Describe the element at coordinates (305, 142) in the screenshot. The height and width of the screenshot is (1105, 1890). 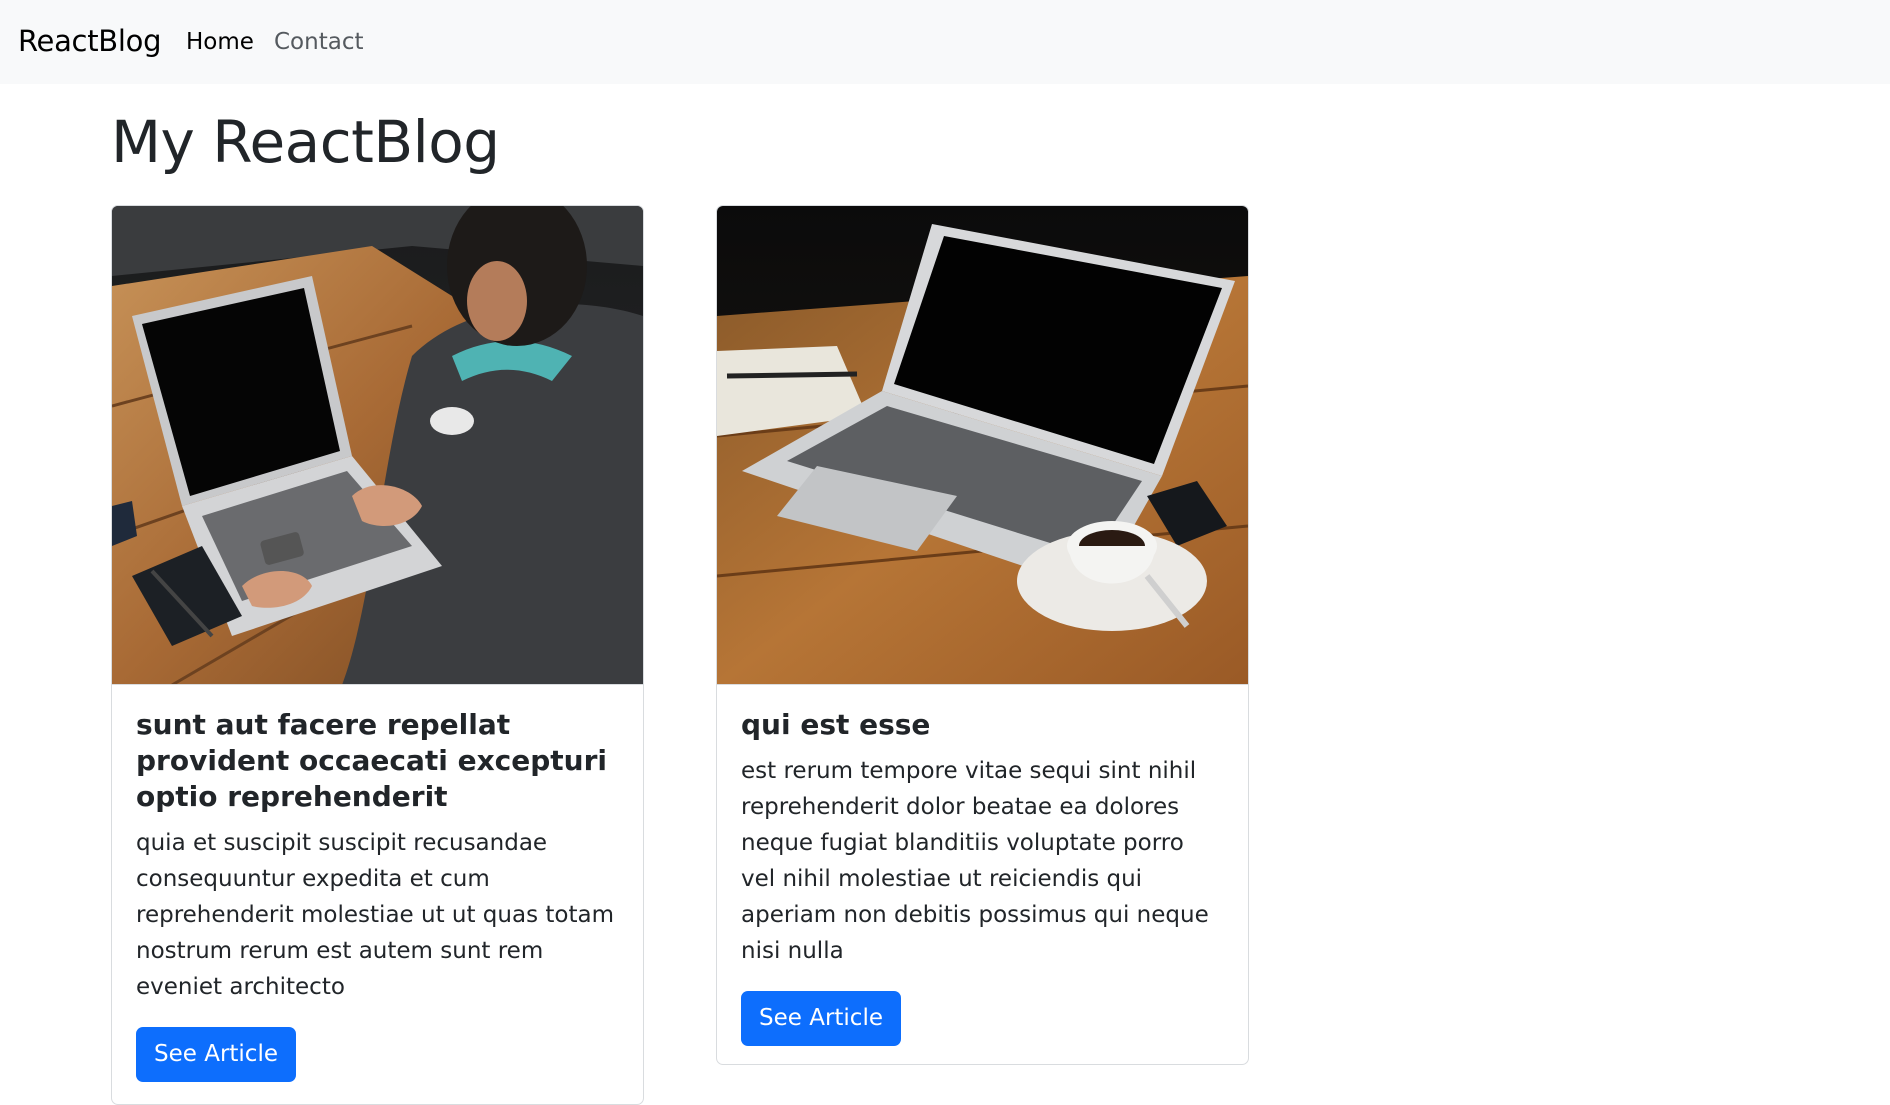
I see `page-title: My ReactBlog` at that location.